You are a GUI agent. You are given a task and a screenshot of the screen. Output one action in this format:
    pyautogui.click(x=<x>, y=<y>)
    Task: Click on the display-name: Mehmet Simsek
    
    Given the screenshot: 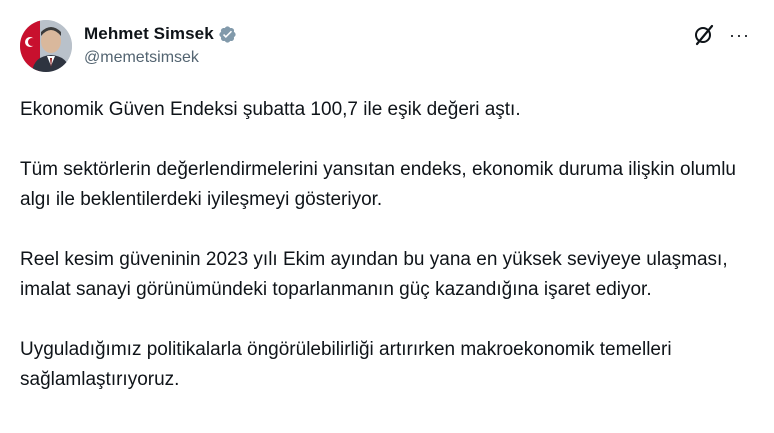 What is the action you would take?
    pyautogui.click(x=149, y=34)
    